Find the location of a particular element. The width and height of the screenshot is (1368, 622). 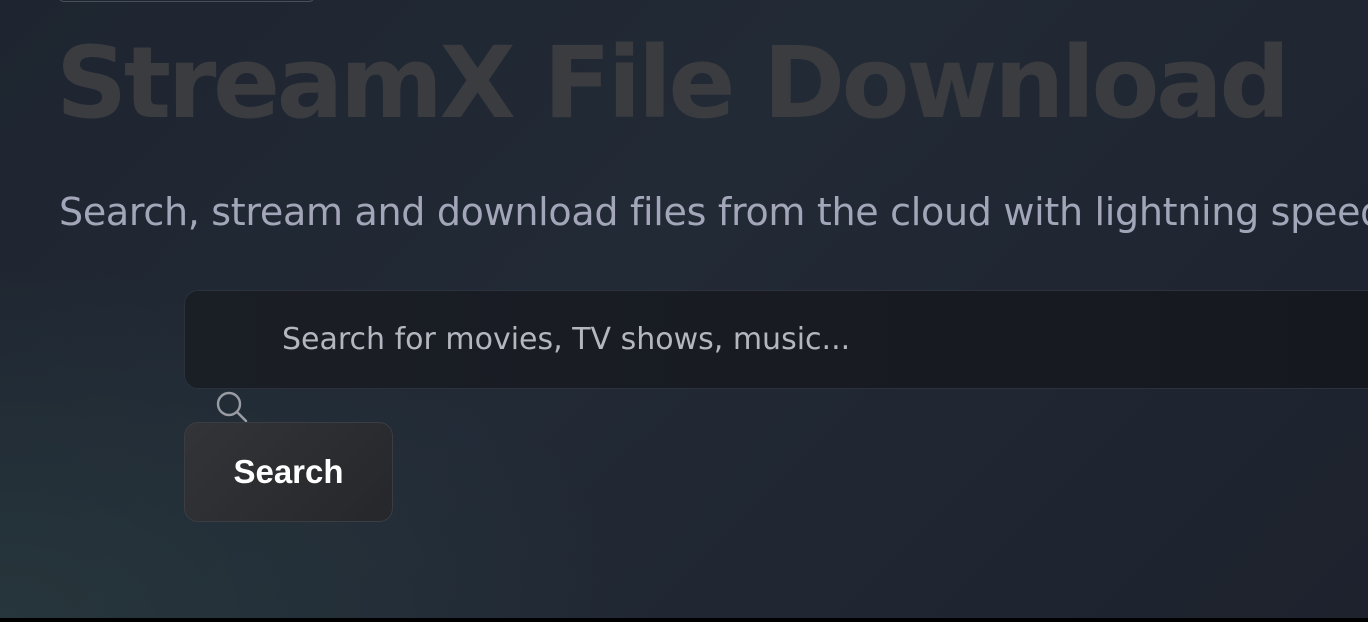

search-button: Search is located at coordinates (288, 472).